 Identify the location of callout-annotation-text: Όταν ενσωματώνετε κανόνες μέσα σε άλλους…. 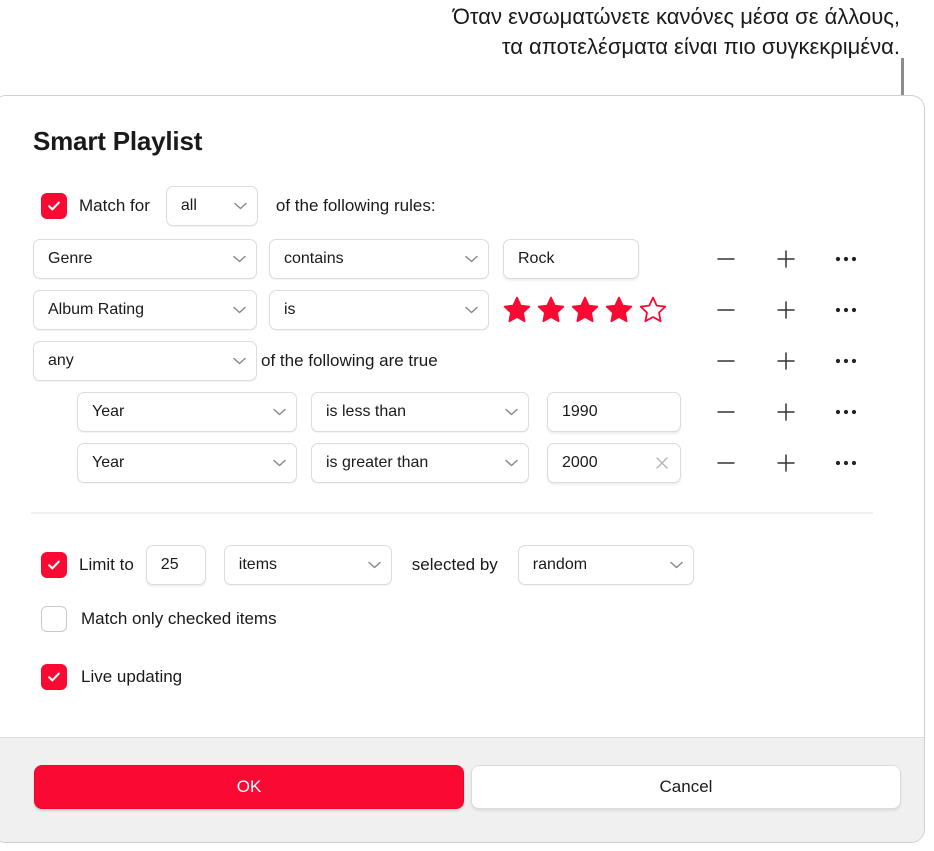
(676, 31).